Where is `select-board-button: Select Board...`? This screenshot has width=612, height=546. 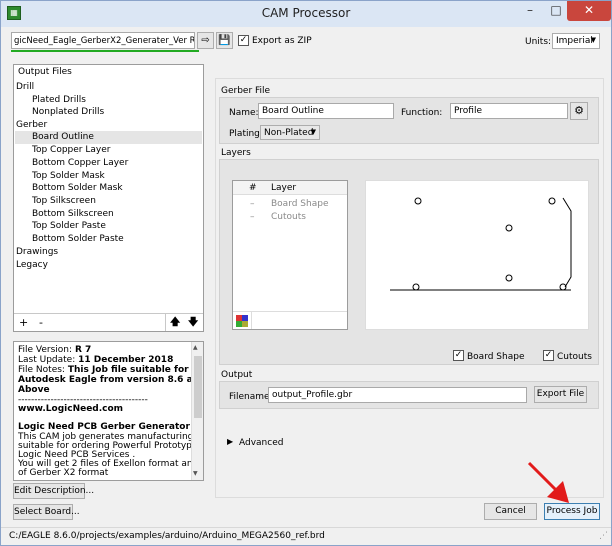
select-board-button: Select Board... is located at coordinates (46, 512).